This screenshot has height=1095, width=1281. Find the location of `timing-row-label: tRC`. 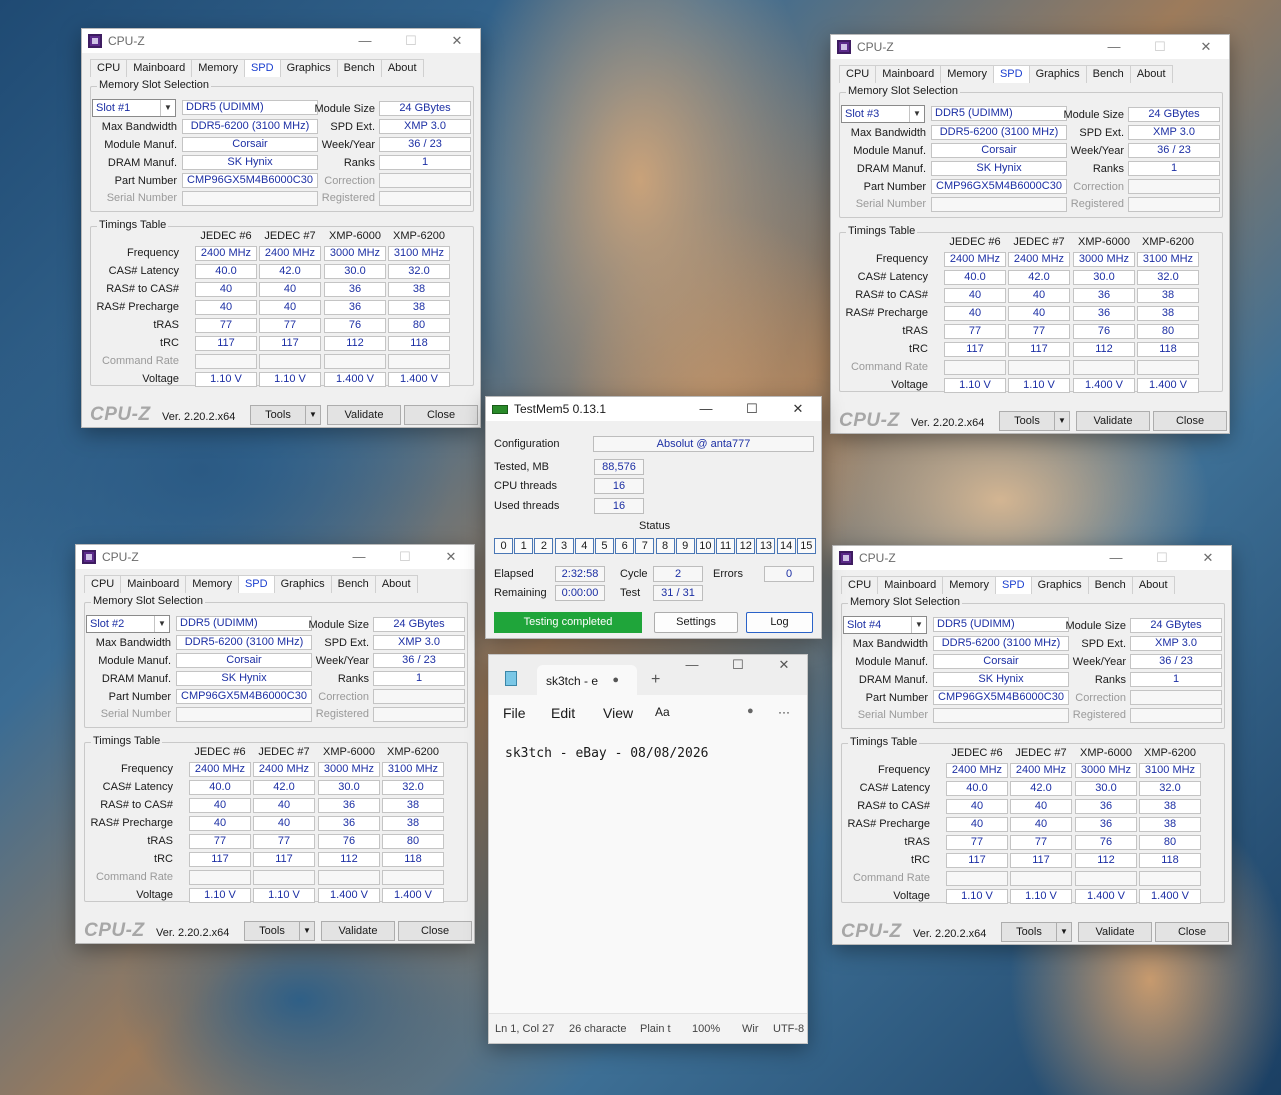

timing-row-label: tRC is located at coordinates (163, 859).